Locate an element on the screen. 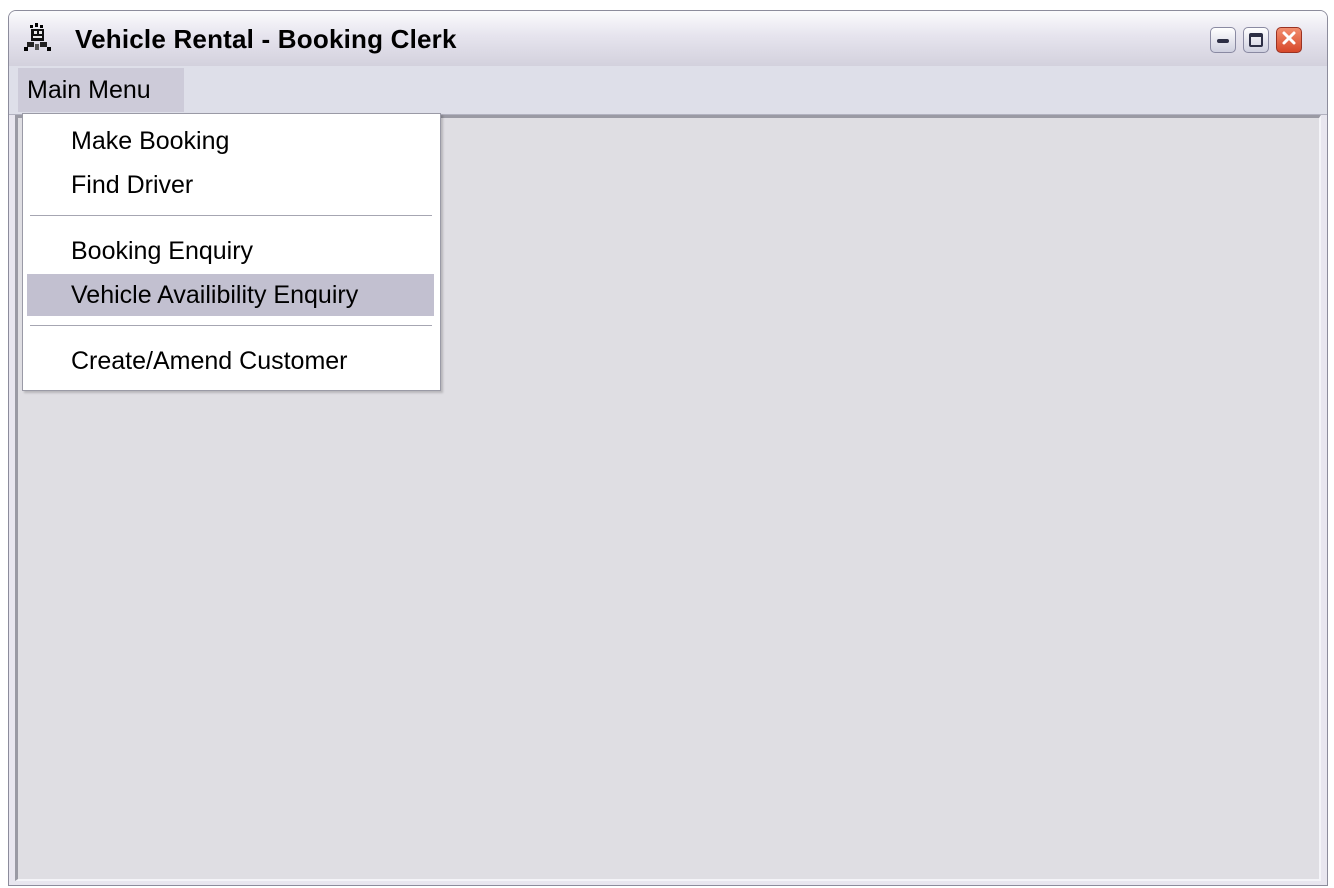 This screenshot has width=1334, height=888. menu-item-create-amend-customer: Create/Amend Customer is located at coordinates (230, 361).